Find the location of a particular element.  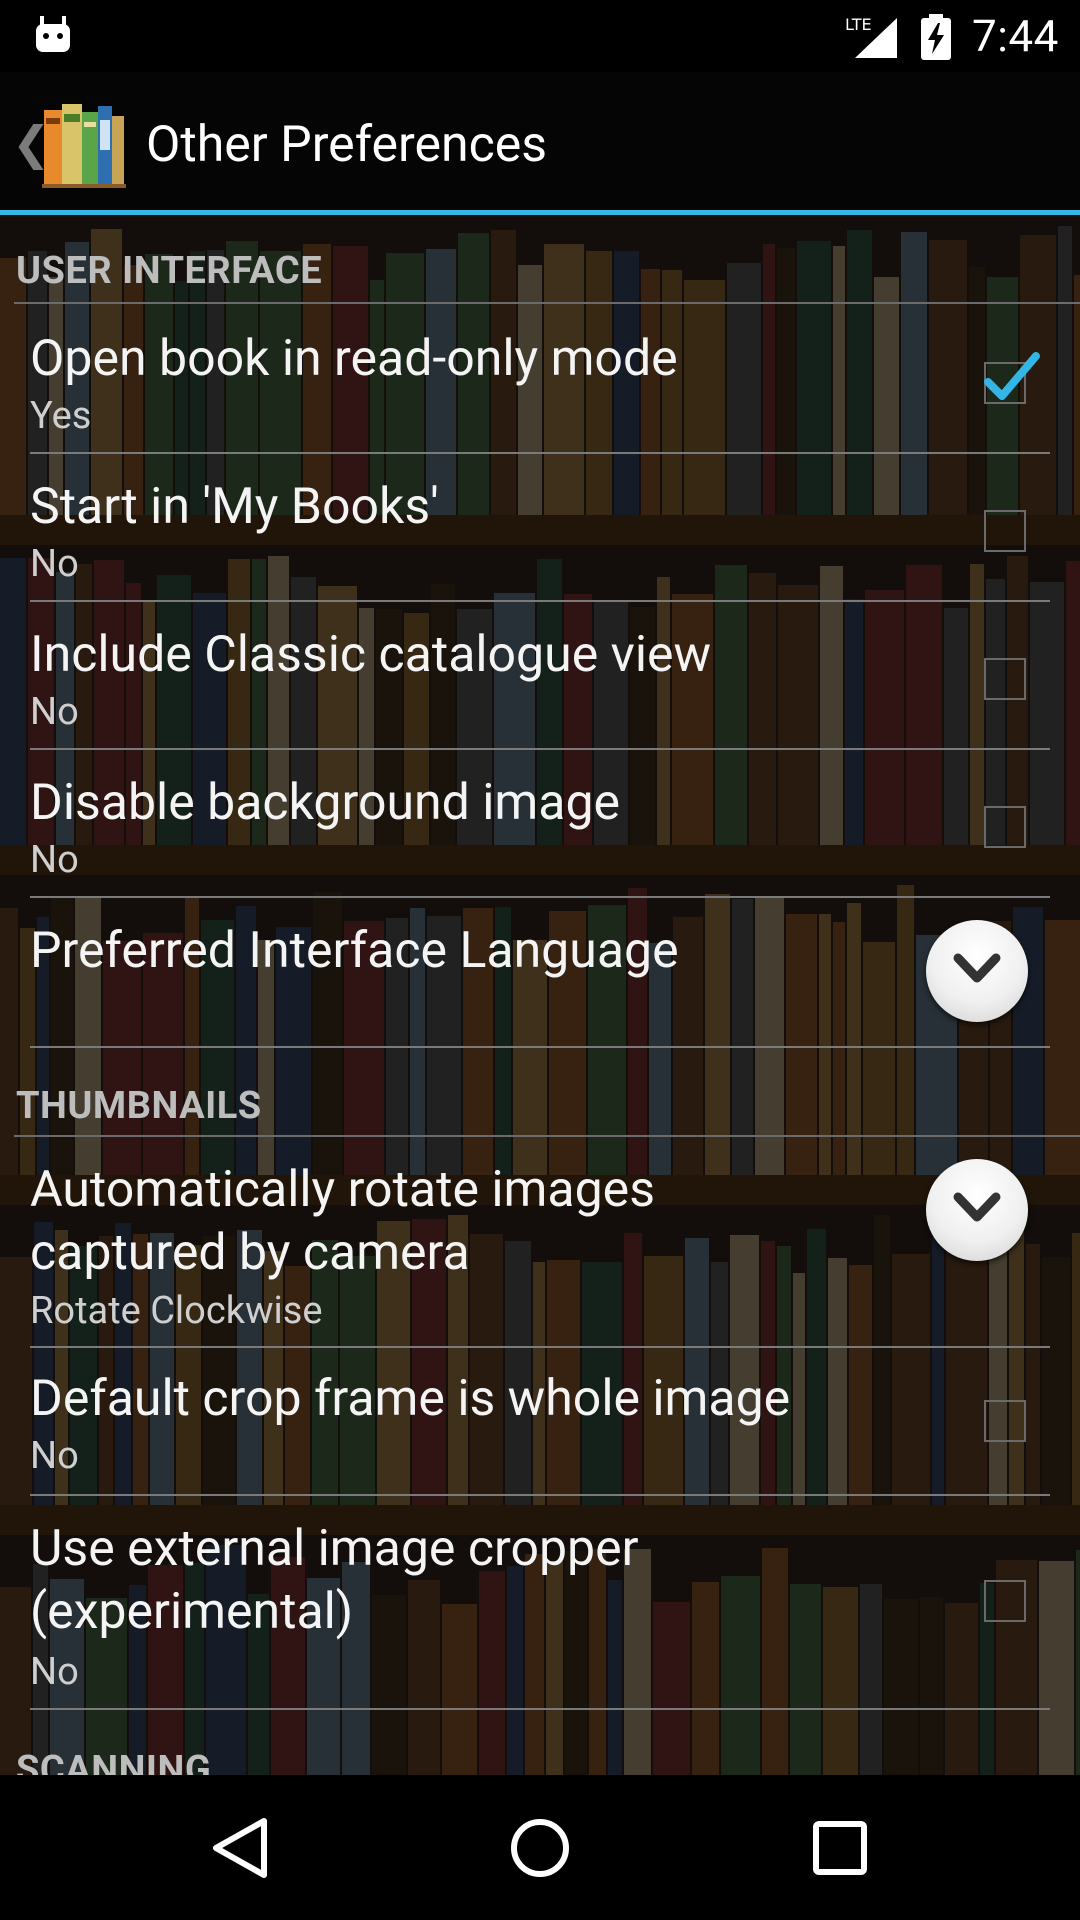

android-notification-icon is located at coordinates (53, 34).